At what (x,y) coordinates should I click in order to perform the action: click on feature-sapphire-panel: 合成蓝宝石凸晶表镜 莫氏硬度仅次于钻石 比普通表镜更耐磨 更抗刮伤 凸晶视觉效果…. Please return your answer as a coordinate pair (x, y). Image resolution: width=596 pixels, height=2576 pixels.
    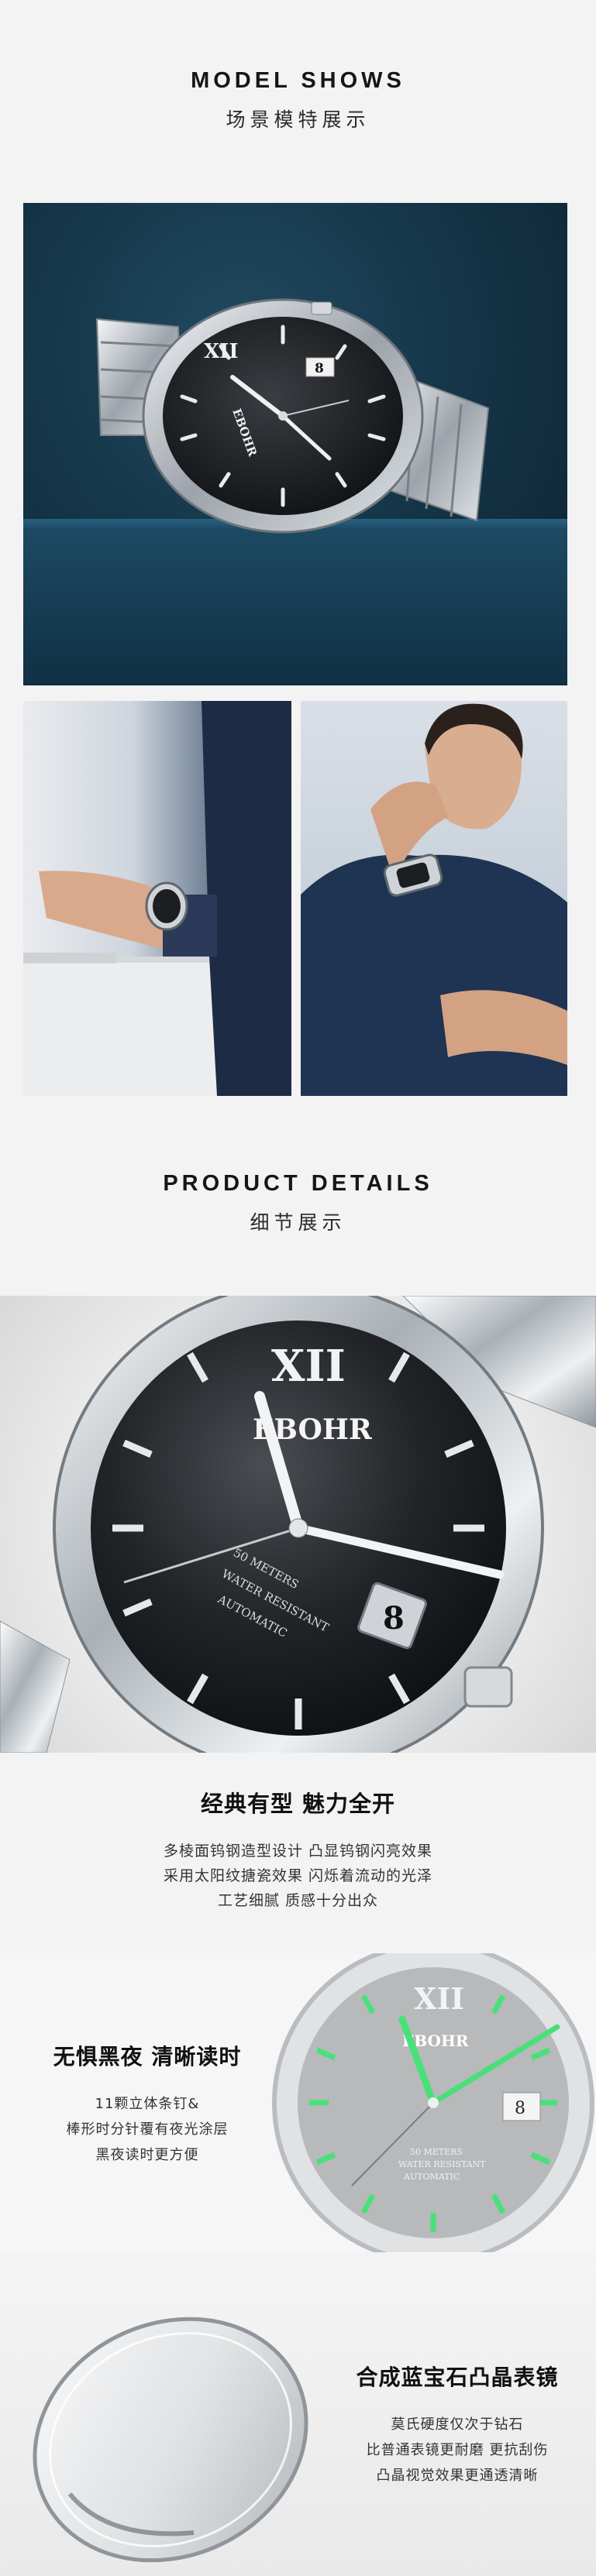
    Looking at the image, I should click on (298, 2419).